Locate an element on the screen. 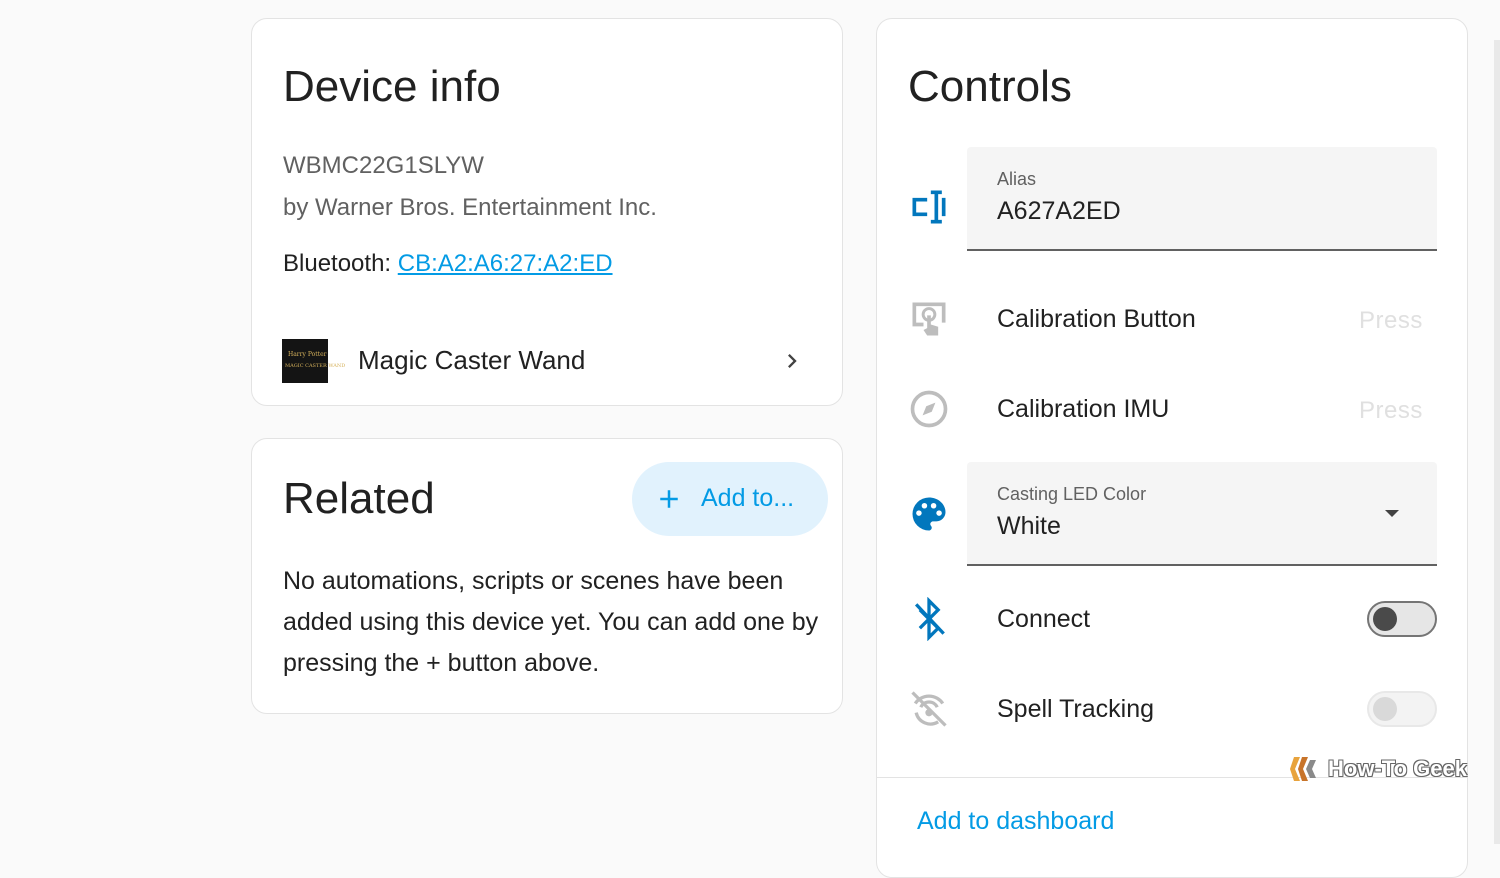 This screenshot has height=878, width=1500. thumbnail-logo-text: Harry Potter is located at coordinates (307, 354).